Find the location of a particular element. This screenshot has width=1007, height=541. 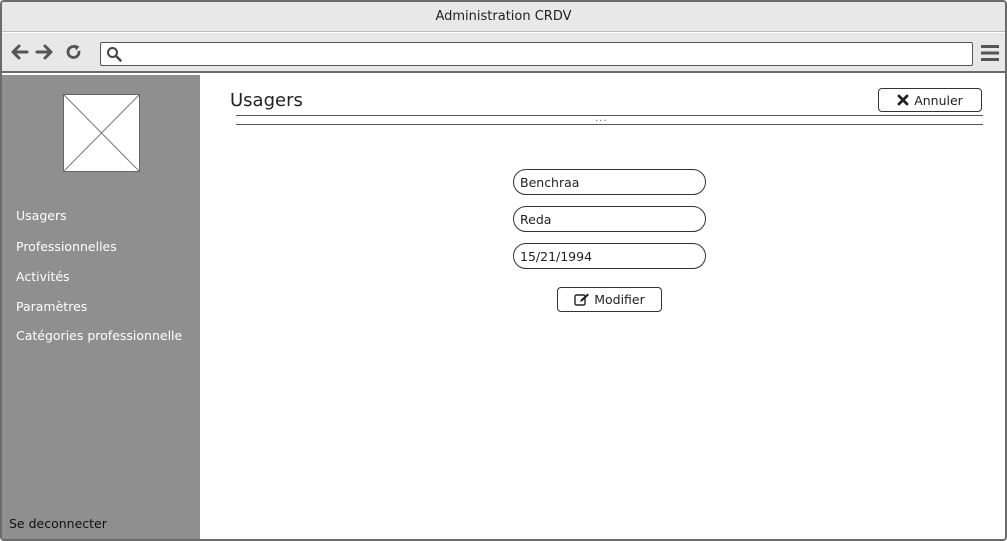

modify-button: Modifier is located at coordinates (609, 299).